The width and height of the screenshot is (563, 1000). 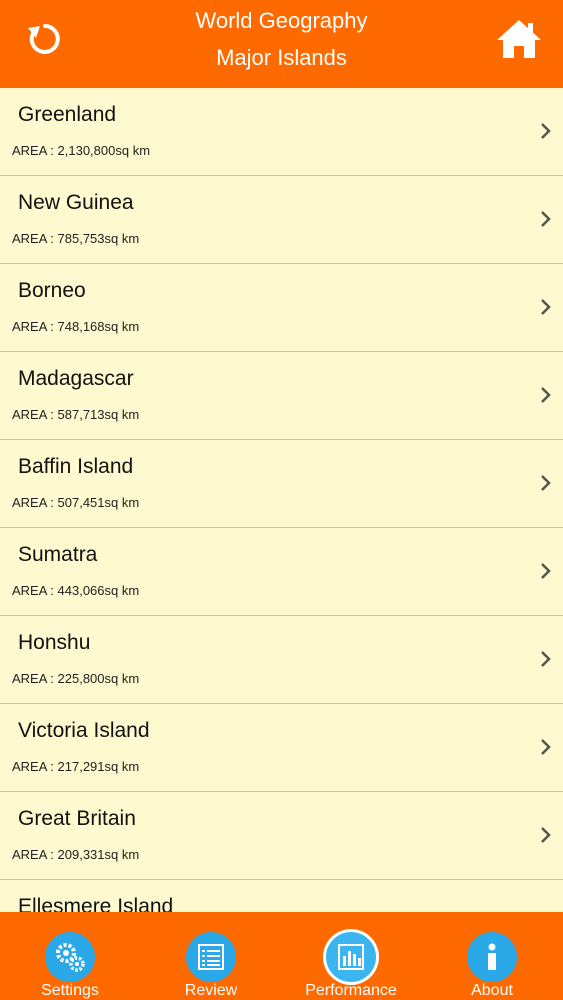 I want to click on tab-performance: Performance, so click(x=351, y=956).